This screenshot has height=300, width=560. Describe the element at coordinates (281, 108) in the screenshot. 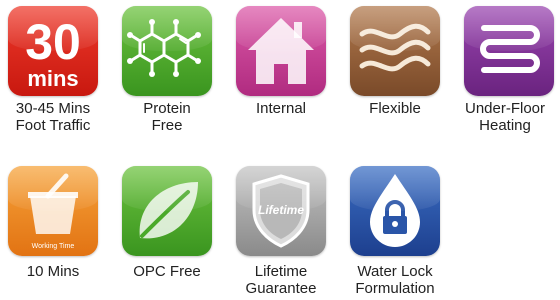

I see `label-internal: Internal` at that location.